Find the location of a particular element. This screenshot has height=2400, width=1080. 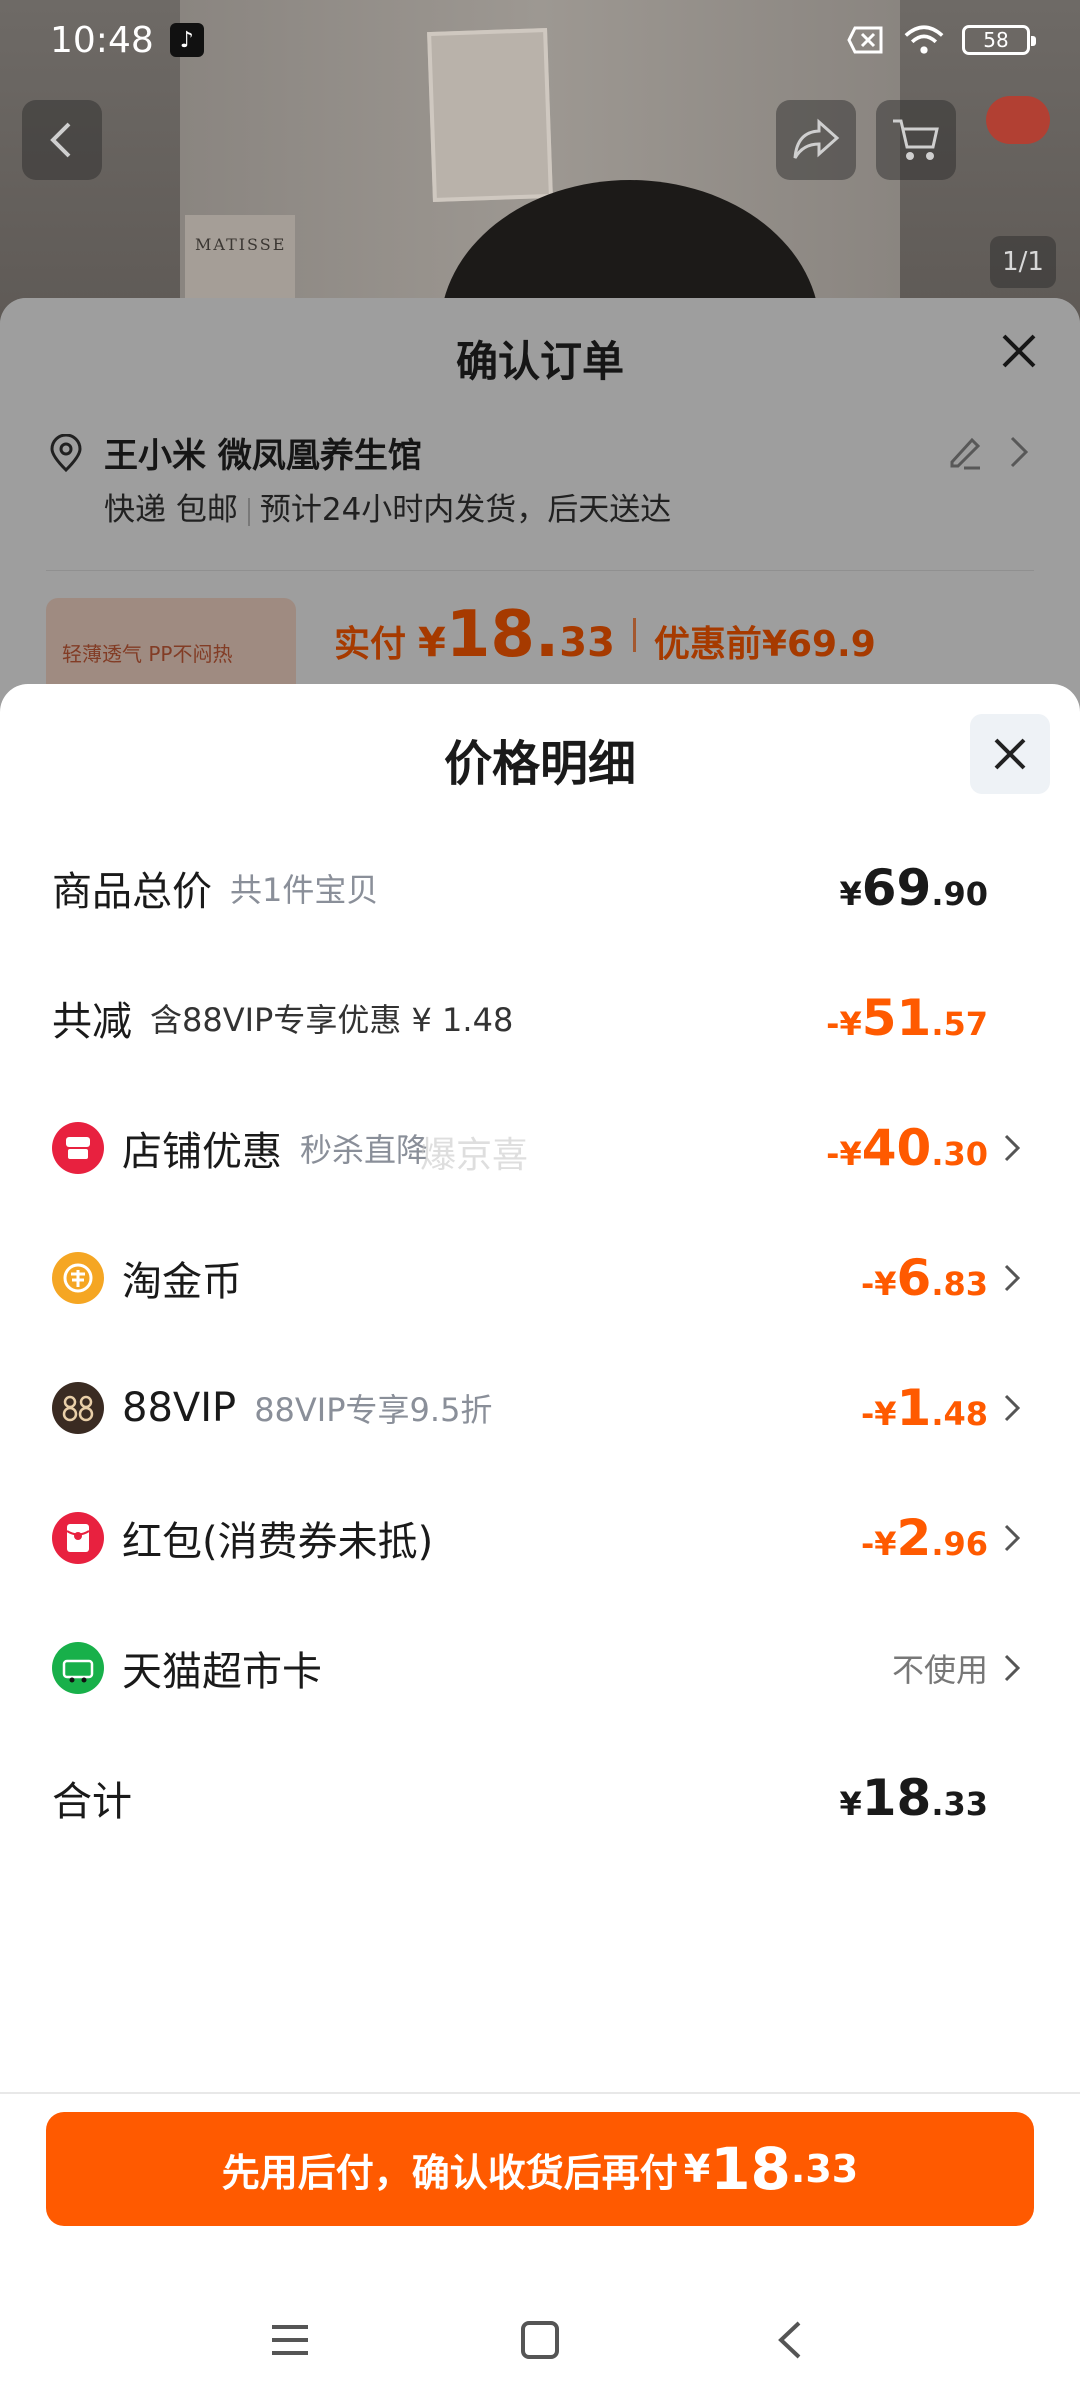

back-chevron-icon is located at coordinates (789, 2340).